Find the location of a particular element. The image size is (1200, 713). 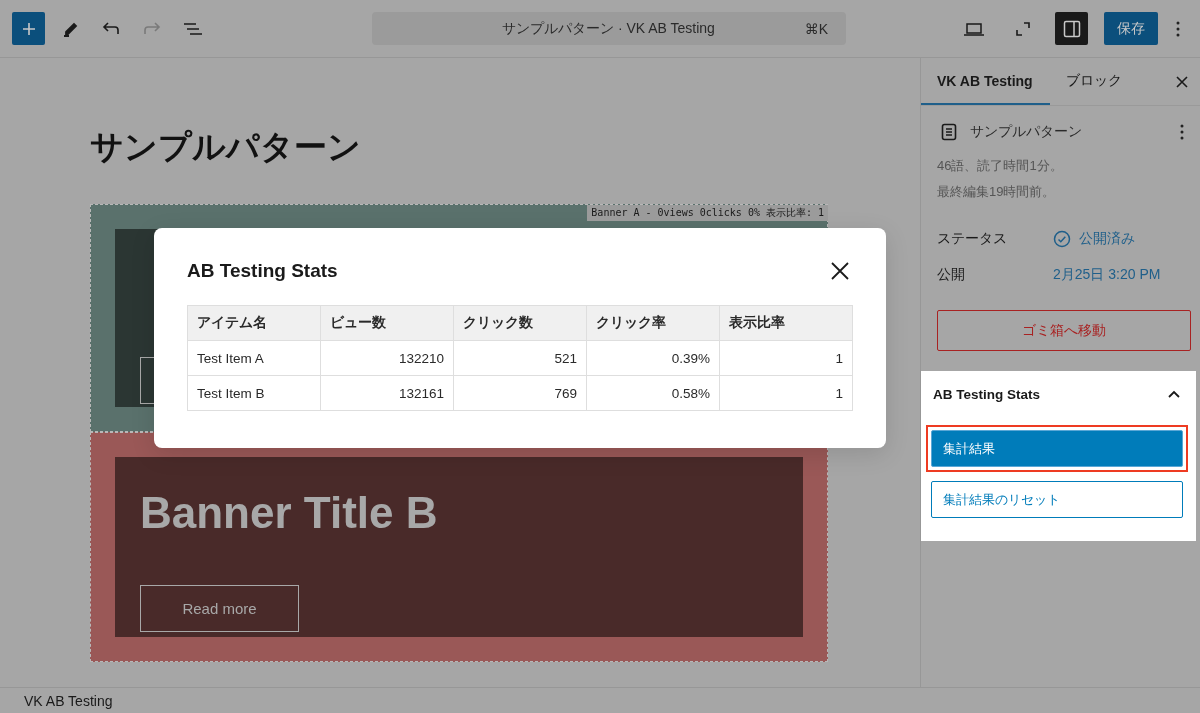

table-cell: 521 is located at coordinates (520, 358).